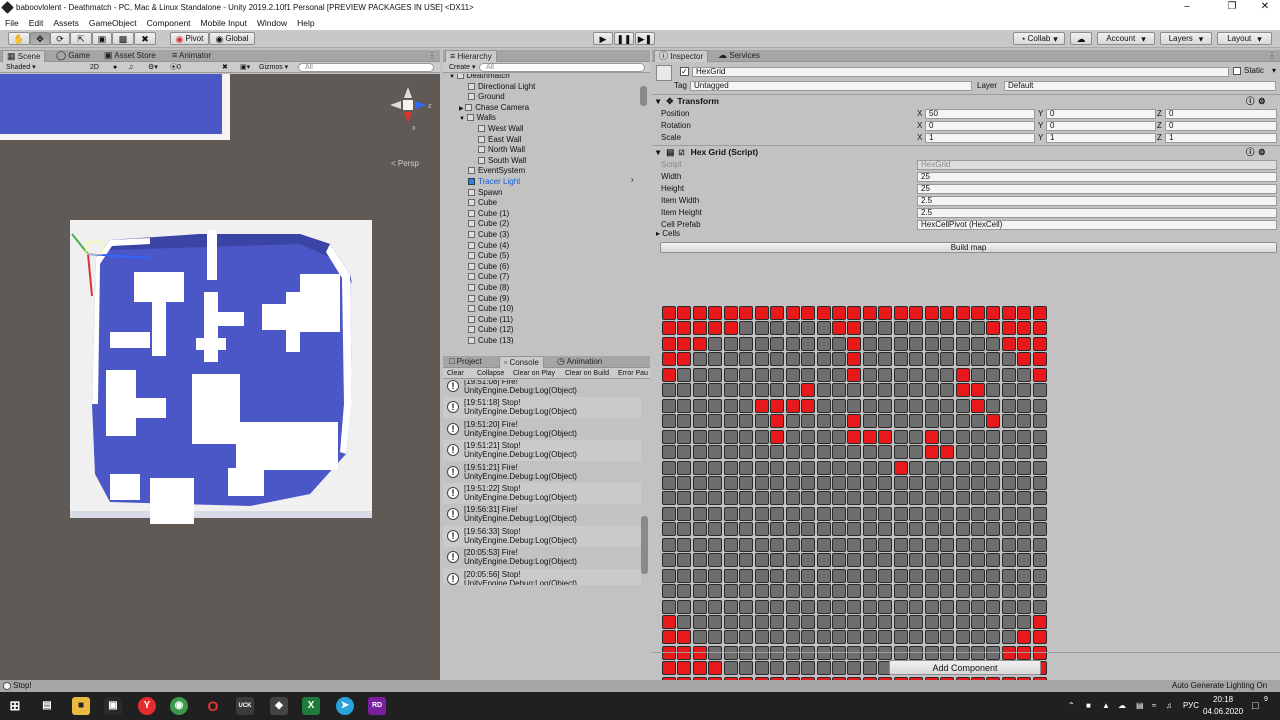  I want to click on cloud-button: ☁, so click(1081, 38).